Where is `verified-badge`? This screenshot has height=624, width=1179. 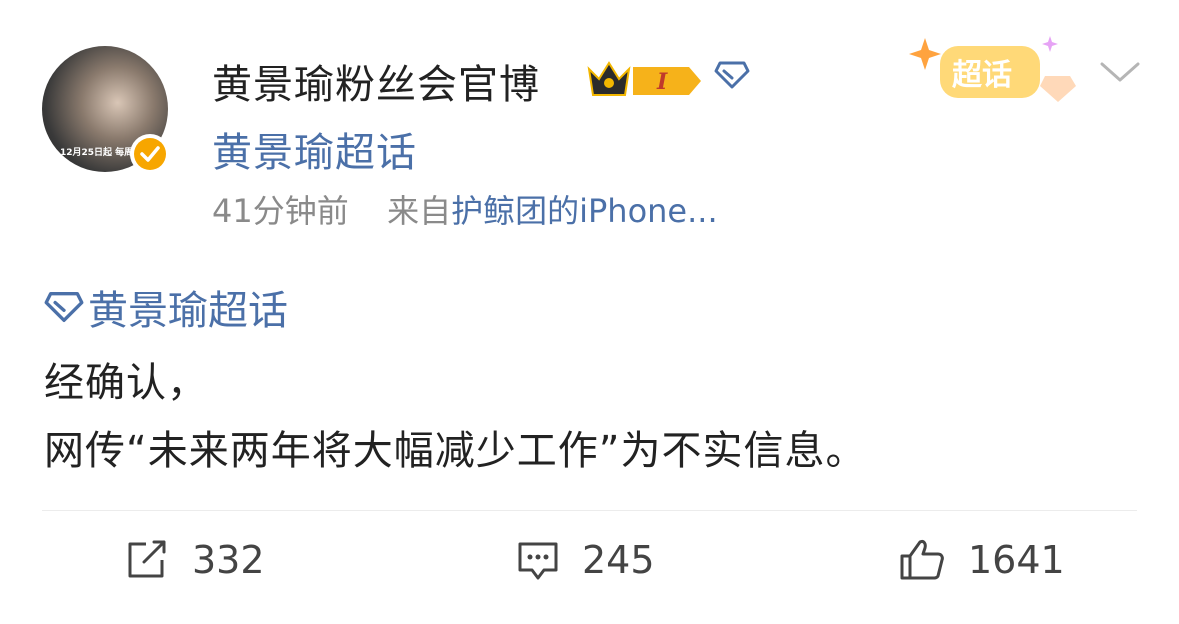 verified-badge is located at coordinates (150, 154).